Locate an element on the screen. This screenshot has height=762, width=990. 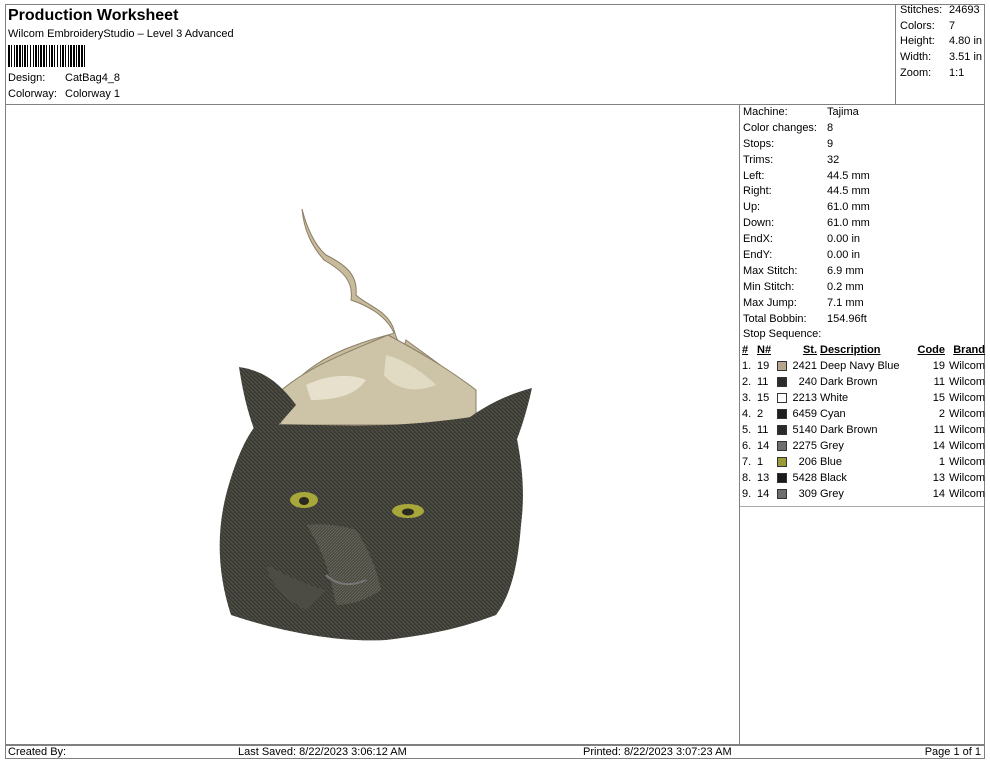
stop-n: 15 is located at coordinates (763, 398).